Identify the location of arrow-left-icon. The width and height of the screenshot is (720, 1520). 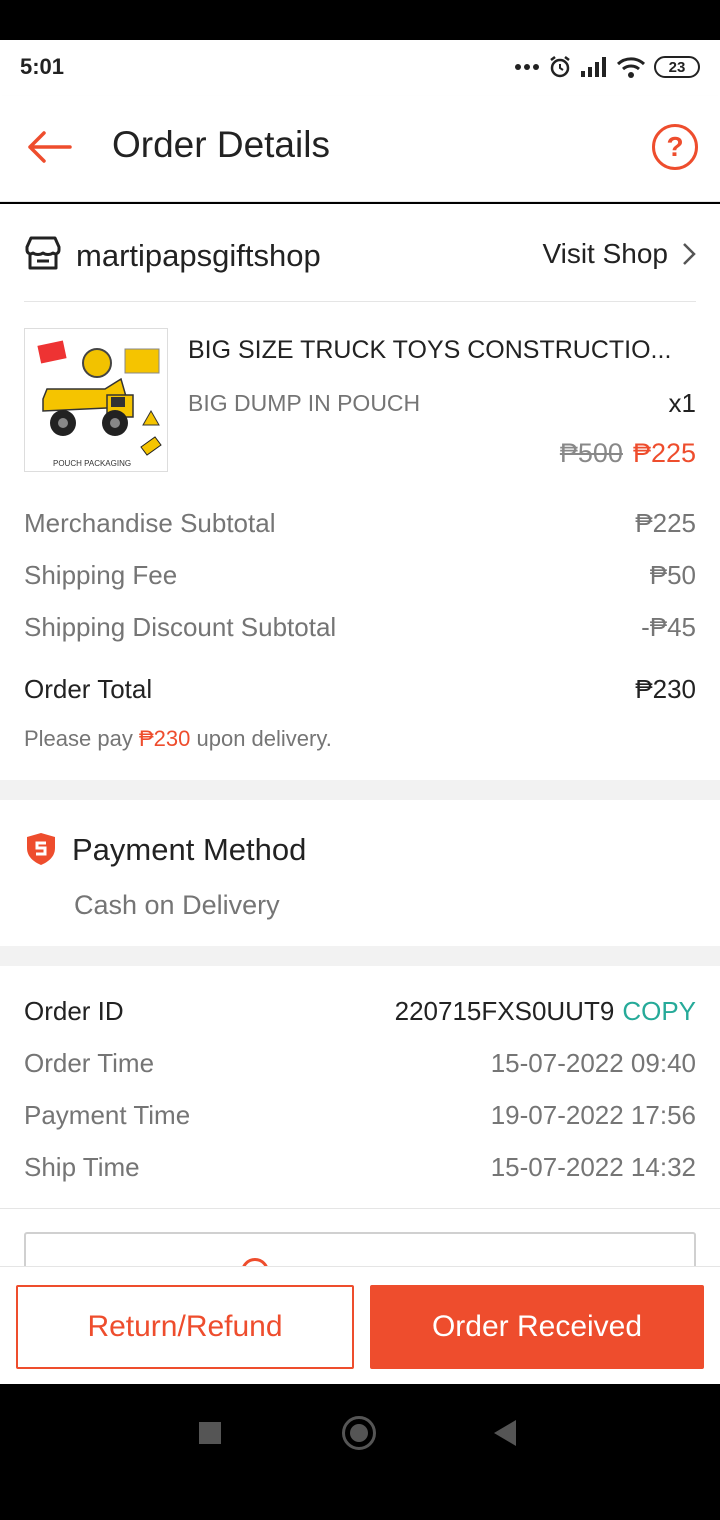
(50, 147).